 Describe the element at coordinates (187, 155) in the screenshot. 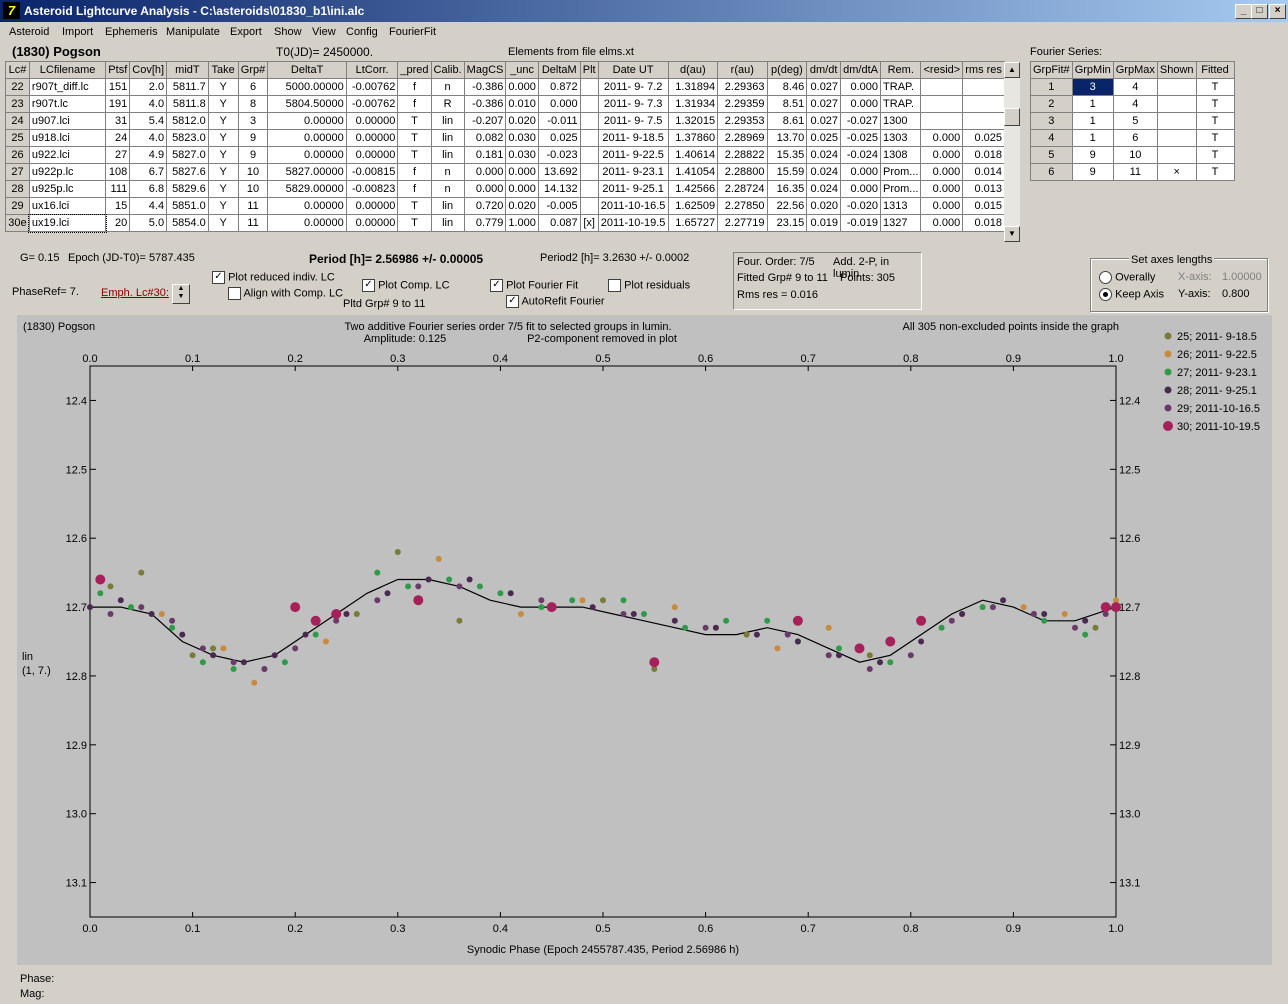

I see `lc-cell: 5827.0` at that location.